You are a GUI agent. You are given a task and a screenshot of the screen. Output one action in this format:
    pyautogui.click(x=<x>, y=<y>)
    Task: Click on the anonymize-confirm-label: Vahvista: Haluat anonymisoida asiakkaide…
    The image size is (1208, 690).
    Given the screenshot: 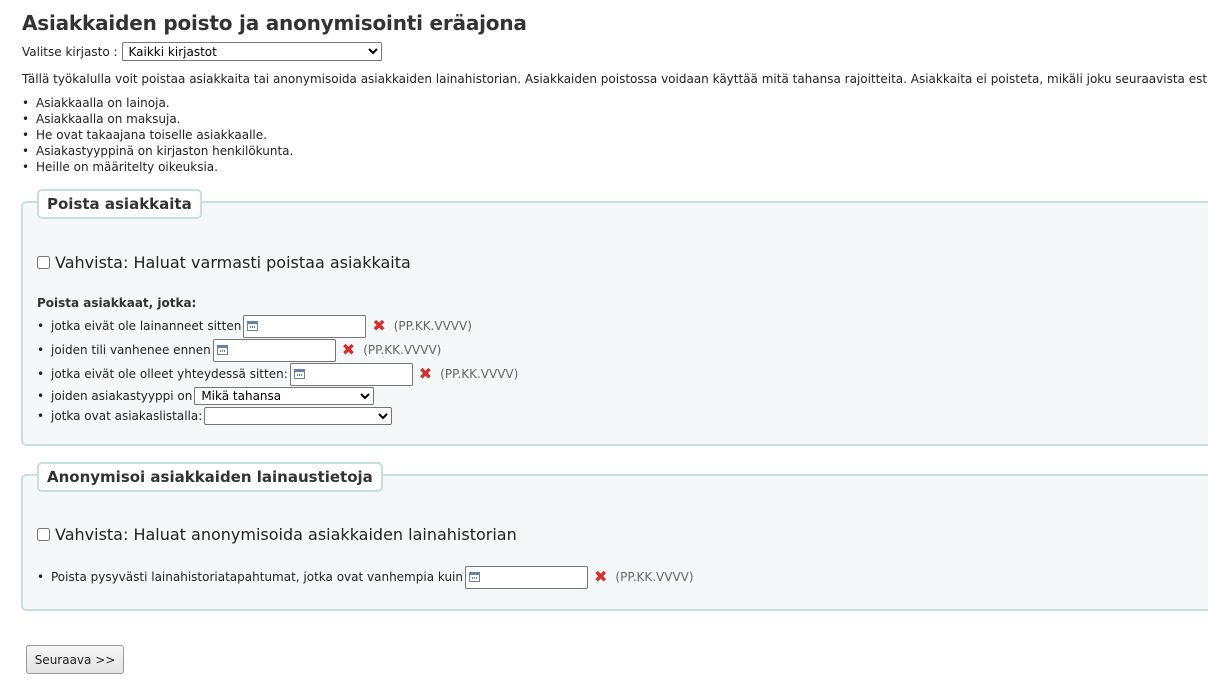 What is the action you would take?
    pyautogui.click(x=286, y=534)
    